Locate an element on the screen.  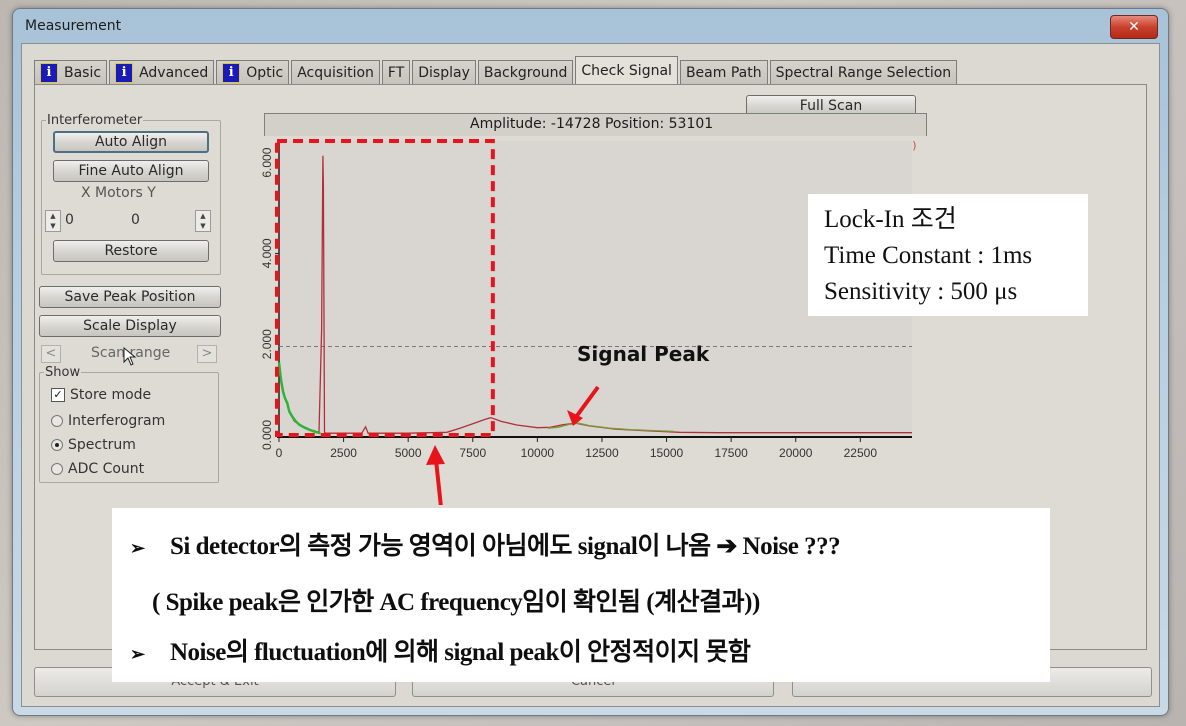
note-line: Time Constant : 1ms is located at coordinates (928, 255).